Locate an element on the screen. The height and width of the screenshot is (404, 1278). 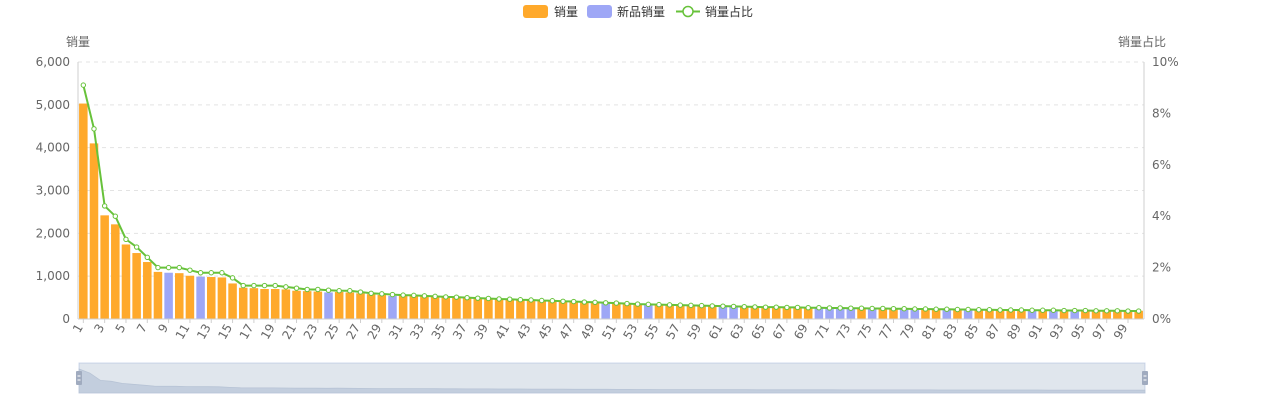
legend-marker-share is located at coordinates (688, 11).